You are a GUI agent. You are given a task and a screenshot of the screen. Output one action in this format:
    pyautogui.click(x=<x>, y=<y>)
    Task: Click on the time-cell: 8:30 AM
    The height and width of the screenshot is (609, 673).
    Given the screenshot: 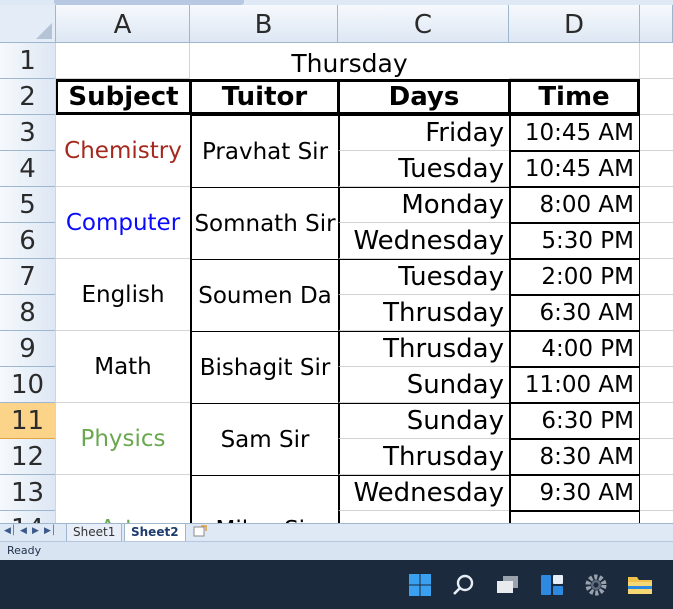 What is the action you would take?
    pyautogui.click(x=574, y=457)
    